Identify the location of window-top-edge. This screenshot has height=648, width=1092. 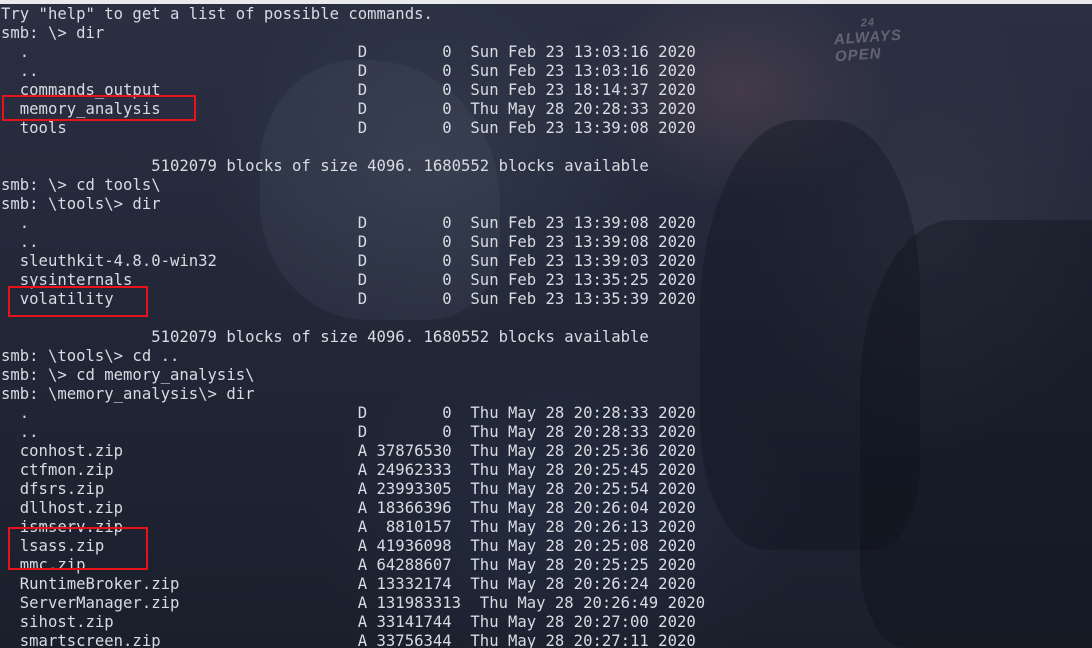
(546, 2).